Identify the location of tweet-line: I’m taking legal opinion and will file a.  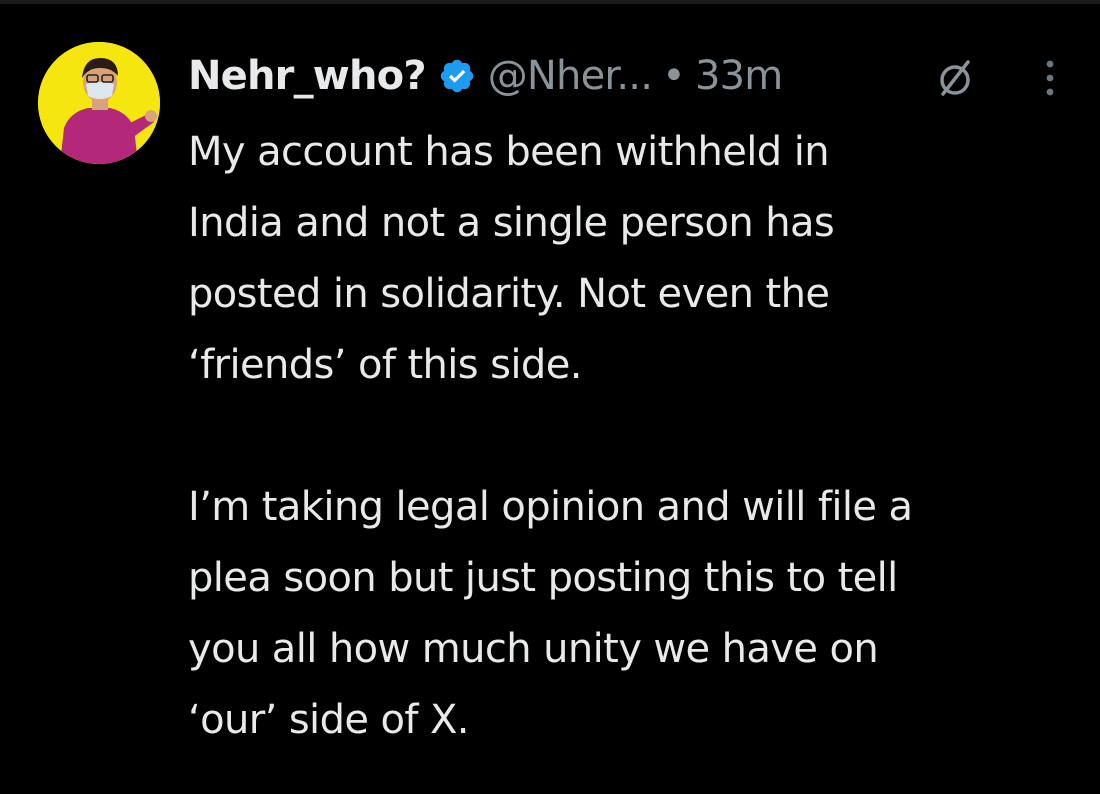
(550, 507).